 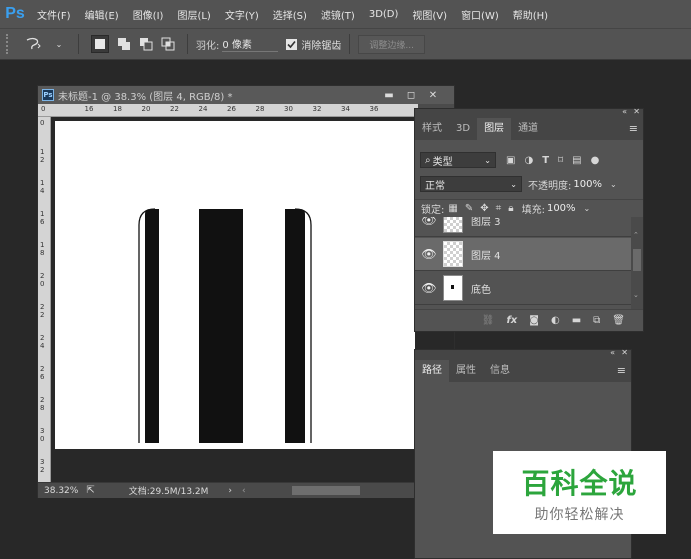 I want to click on layer-list-scrollbar: ⌃ ⌄, so click(x=637, y=263).